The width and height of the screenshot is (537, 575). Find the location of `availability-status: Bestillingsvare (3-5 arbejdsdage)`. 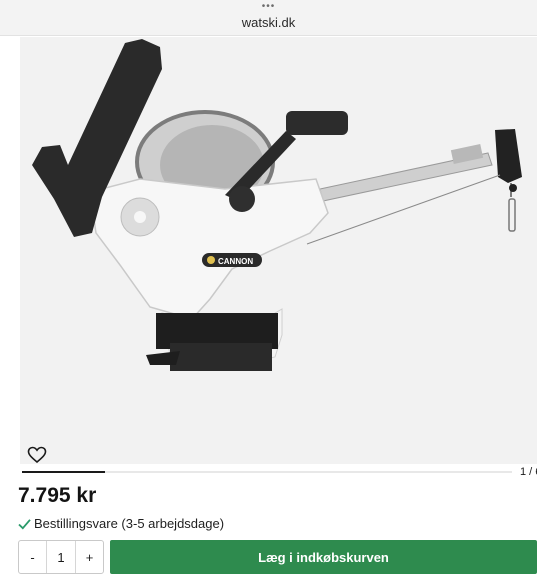

availability-status: Bestillingsvare (3-5 arbejdsdage) is located at coordinates (121, 523).